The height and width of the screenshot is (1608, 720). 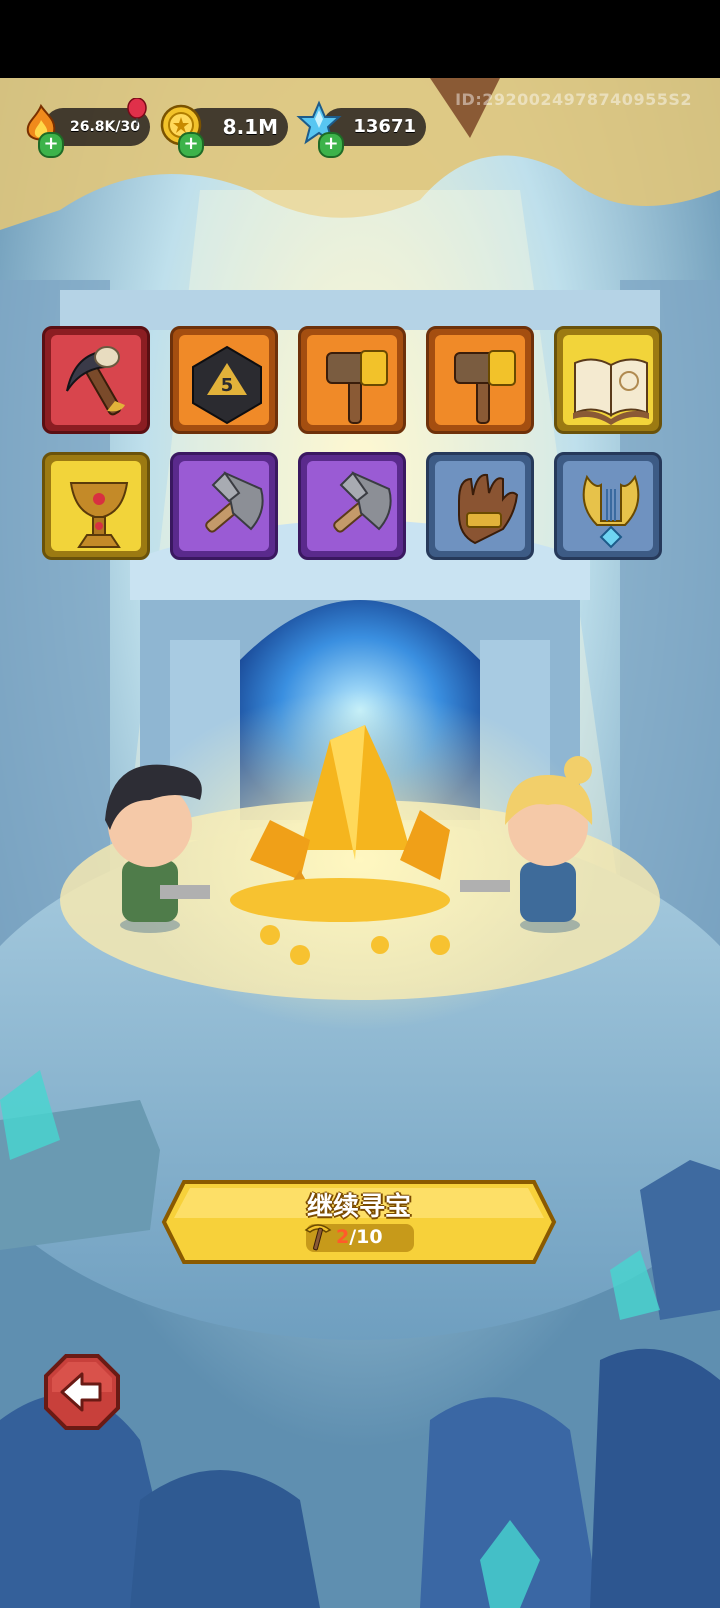 What do you see at coordinates (250, 127) in the screenshot?
I see `gold-value: 8.1M` at bounding box center [250, 127].